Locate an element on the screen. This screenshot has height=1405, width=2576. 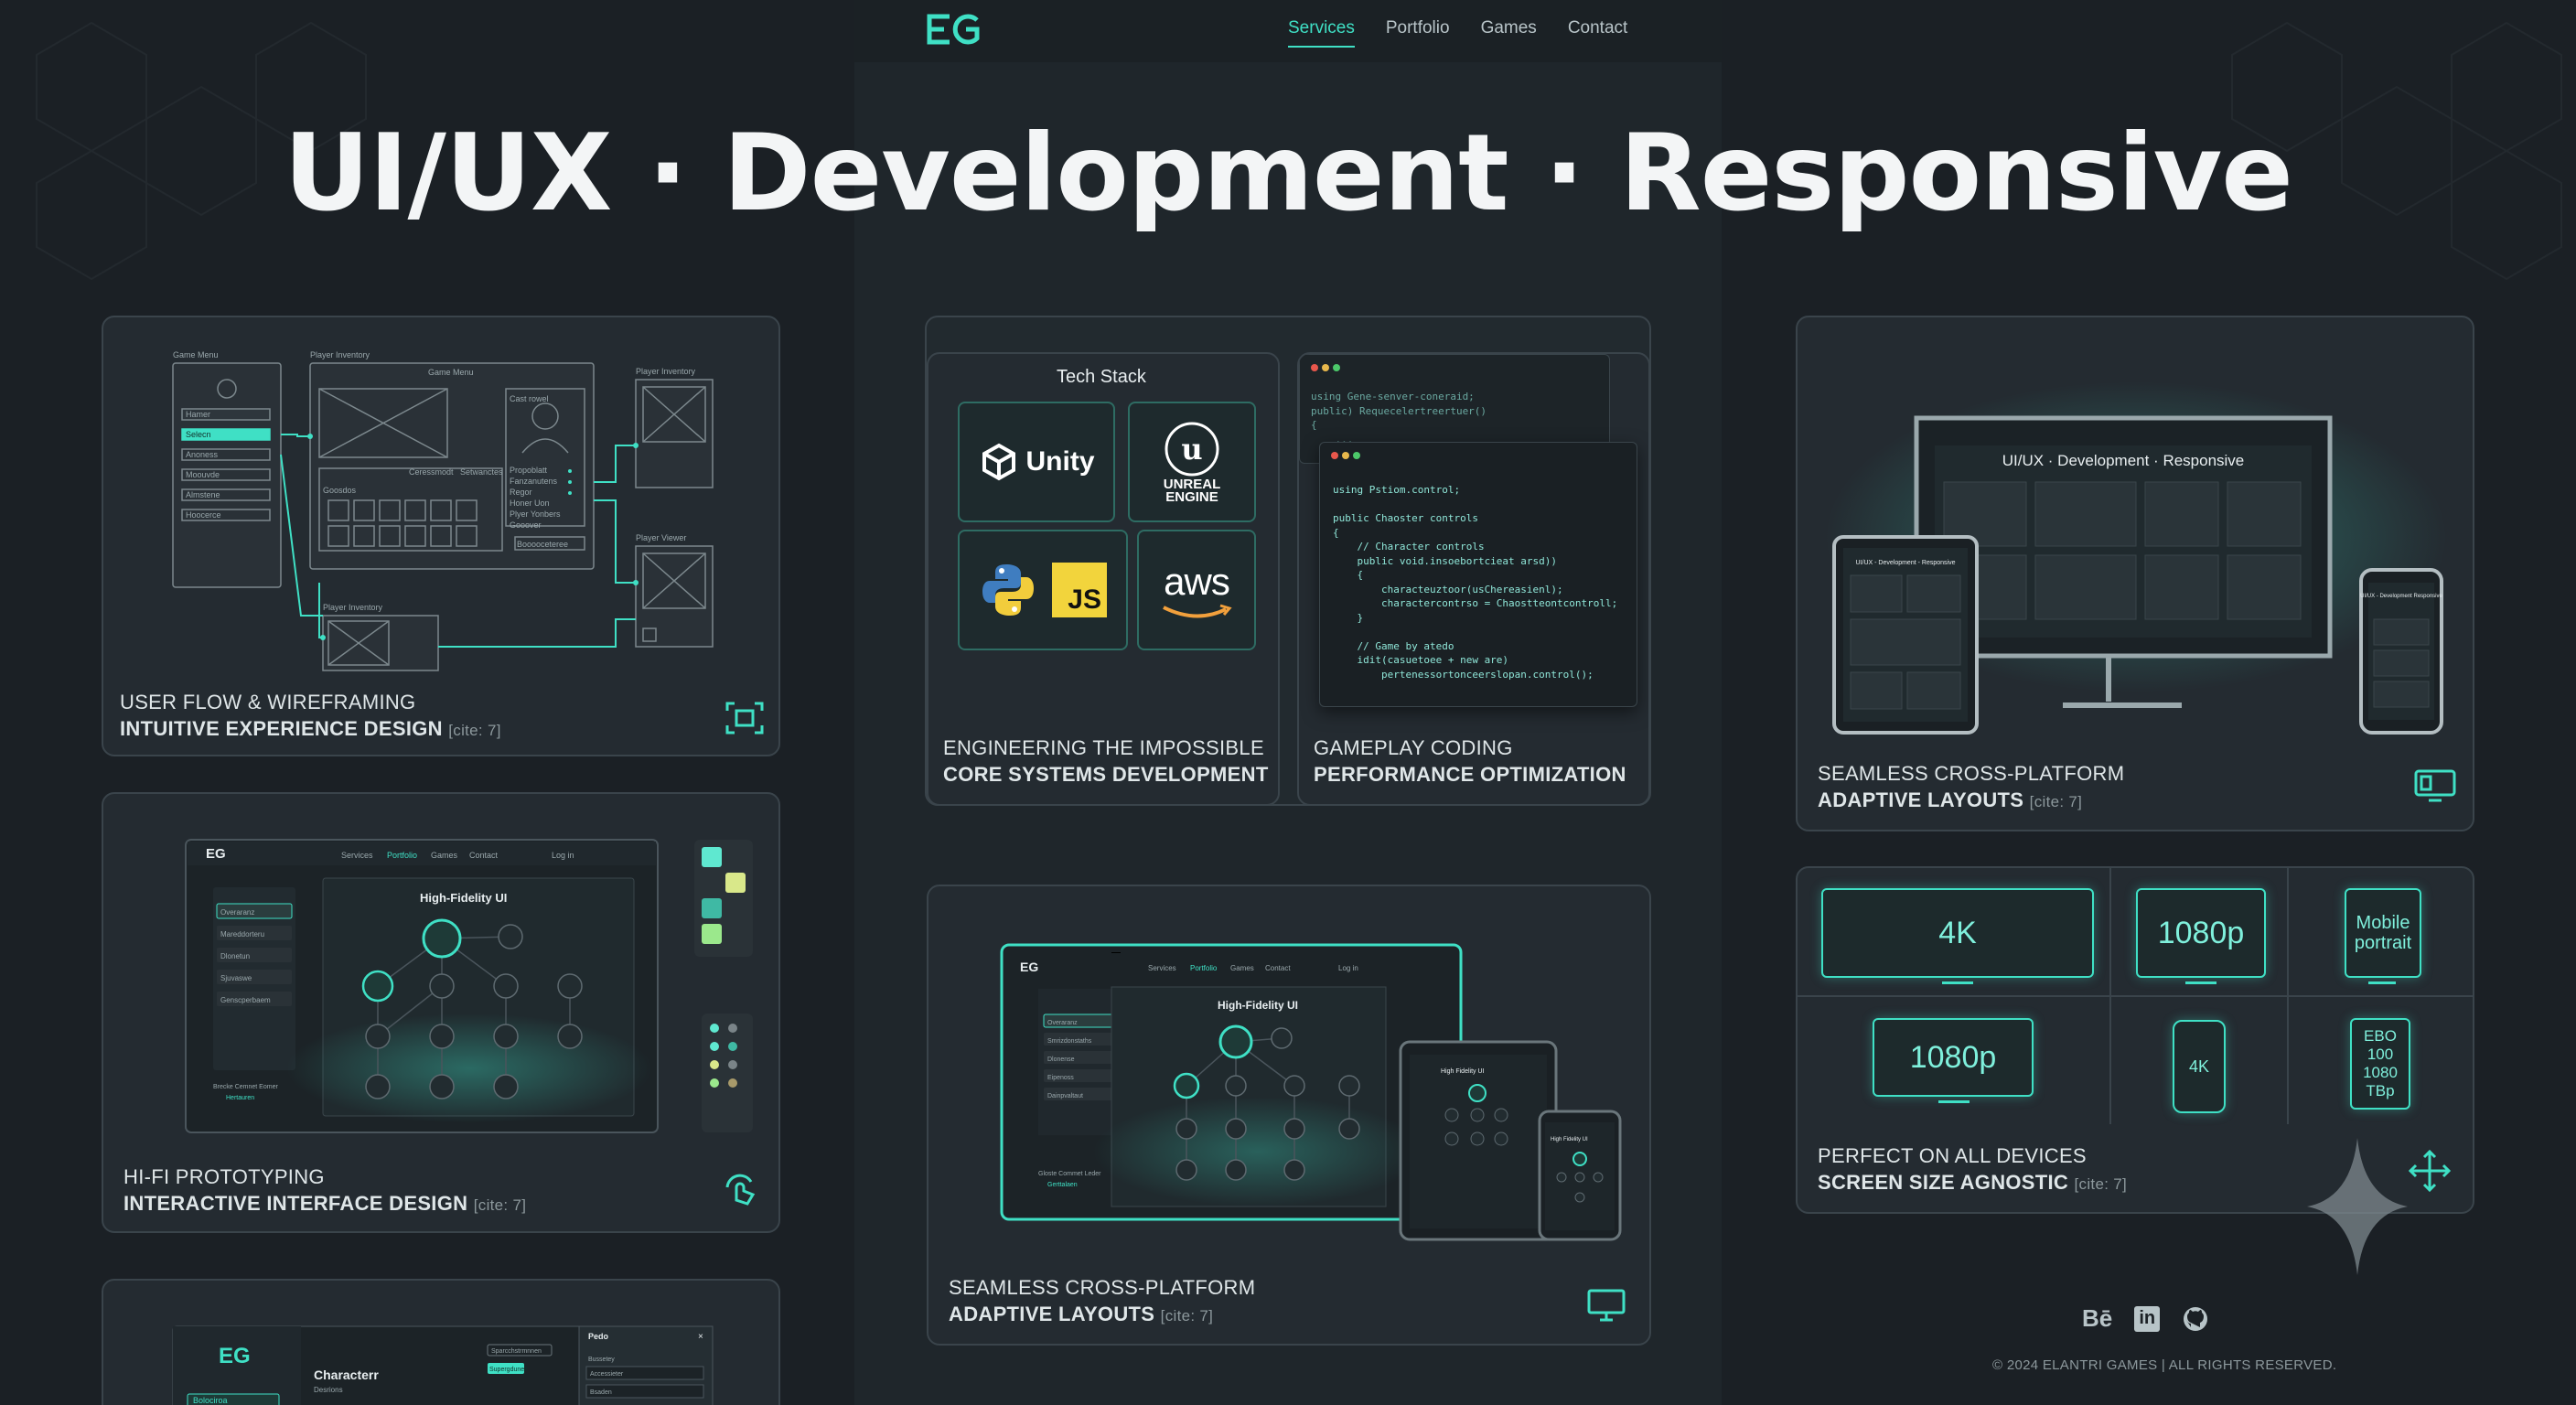
frame-icon is located at coordinates (744, 718).